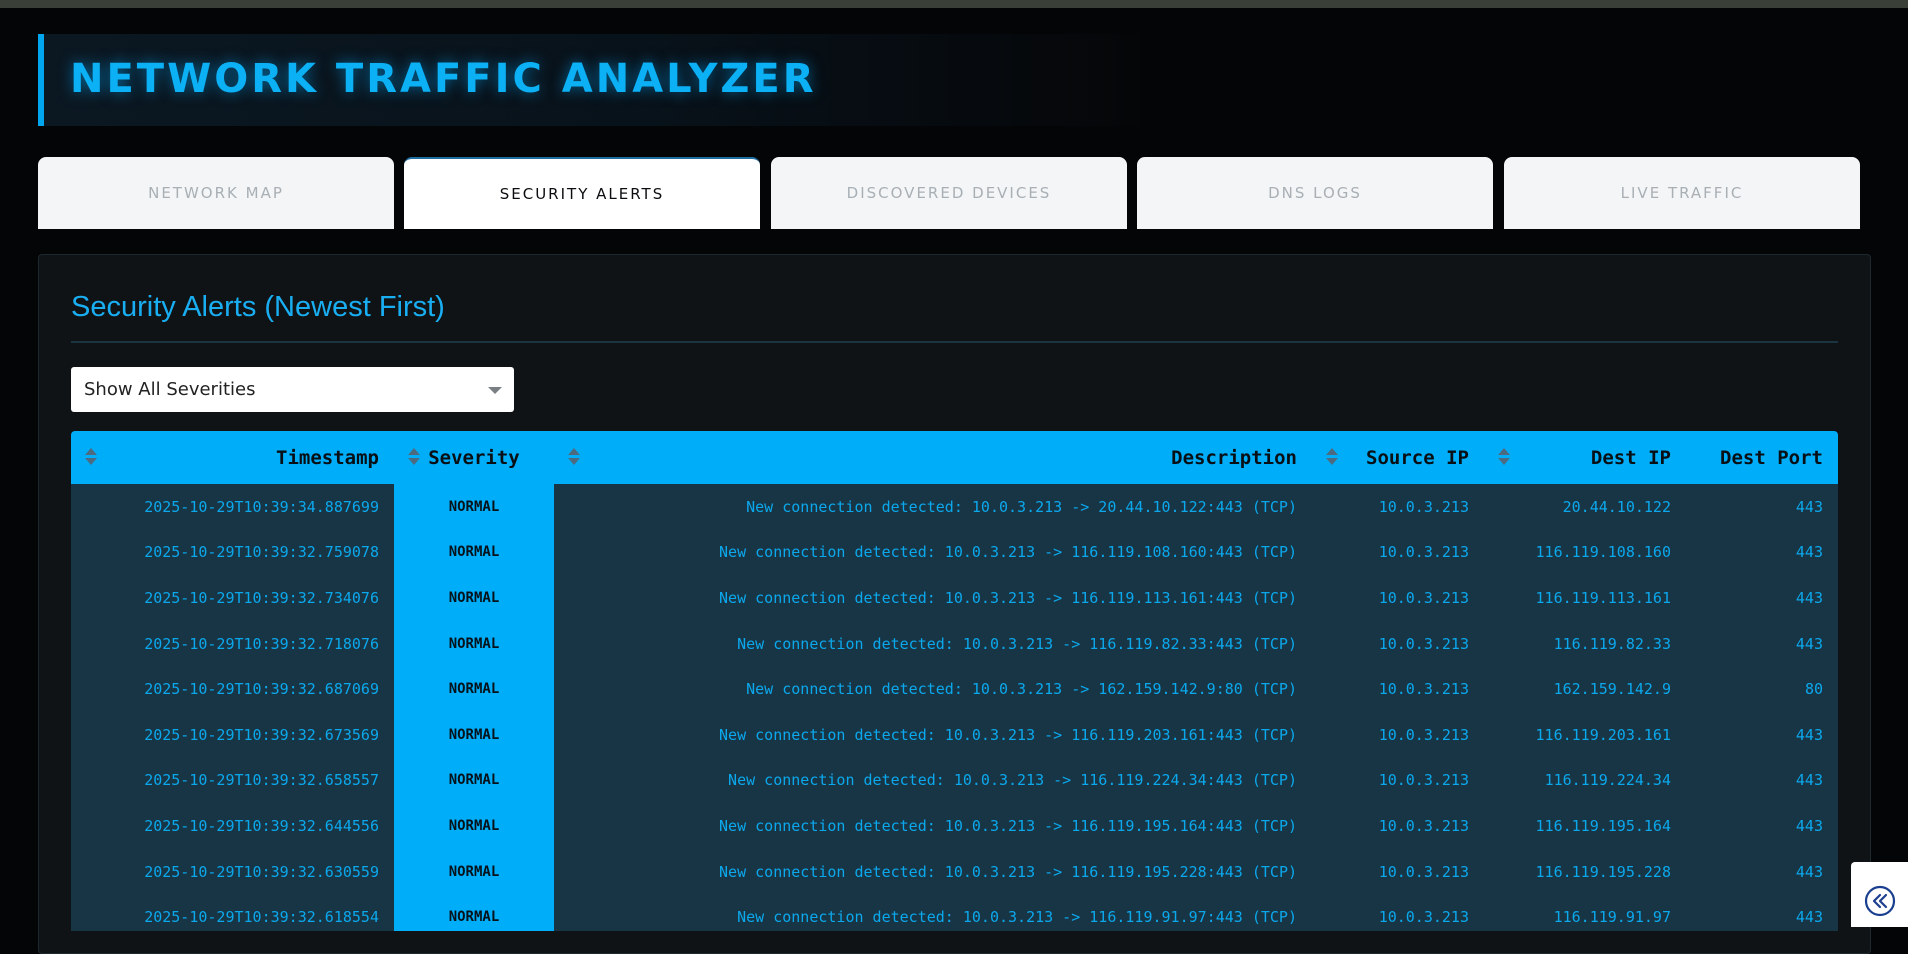 The image size is (1908, 954). Describe the element at coordinates (258, 307) in the screenshot. I see `section-title: Security Alerts (Newest First)` at that location.